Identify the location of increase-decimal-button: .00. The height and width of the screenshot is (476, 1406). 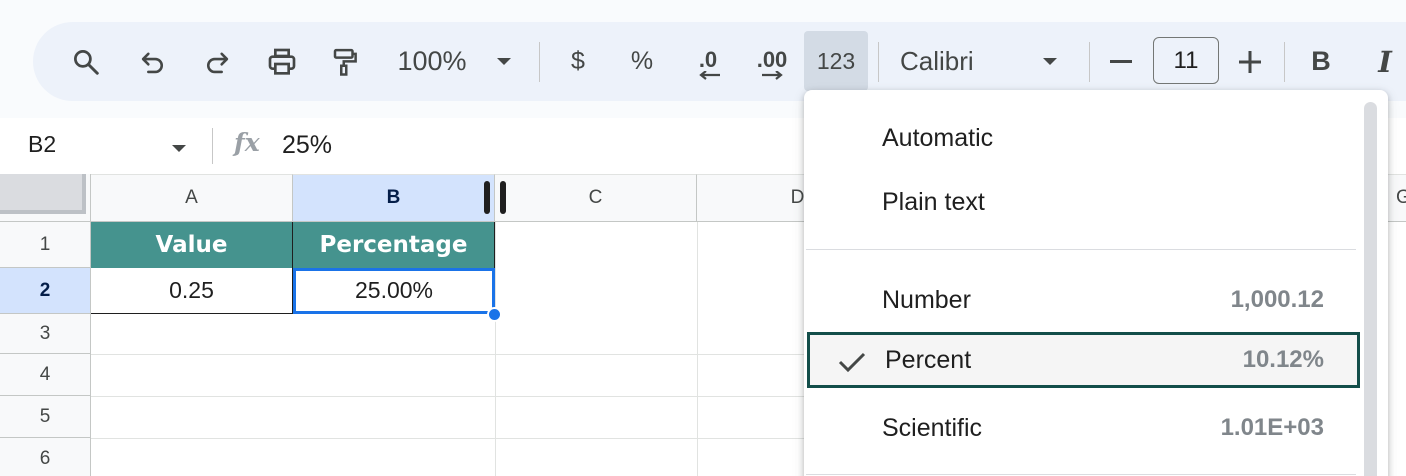
(772, 61).